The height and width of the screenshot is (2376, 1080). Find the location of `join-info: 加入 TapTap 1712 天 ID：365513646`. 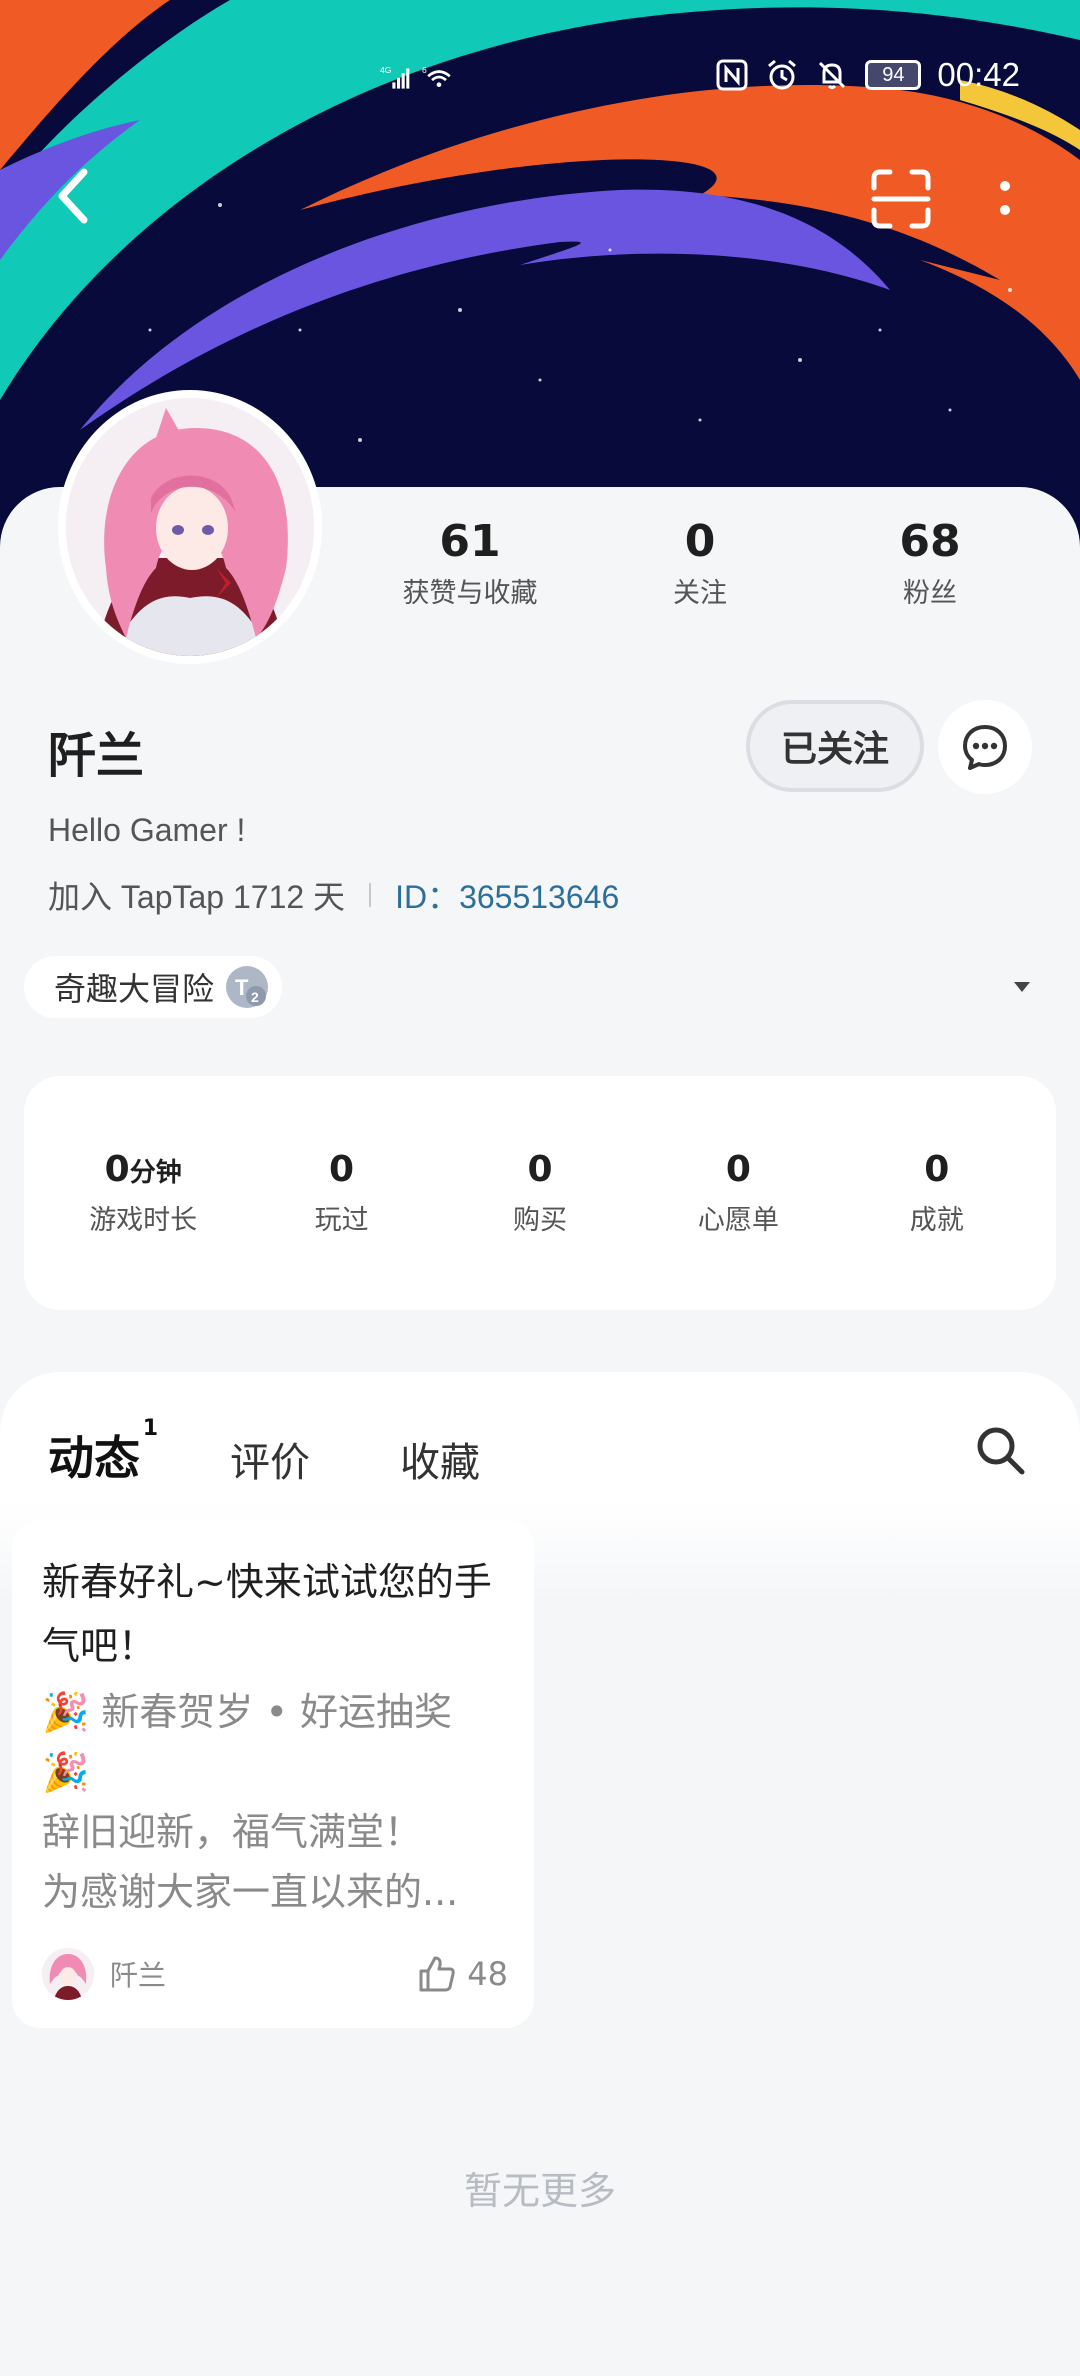

join-info: 加入 TapTap 1712 天 ID：365513646 is located at coordinates (333, 895).